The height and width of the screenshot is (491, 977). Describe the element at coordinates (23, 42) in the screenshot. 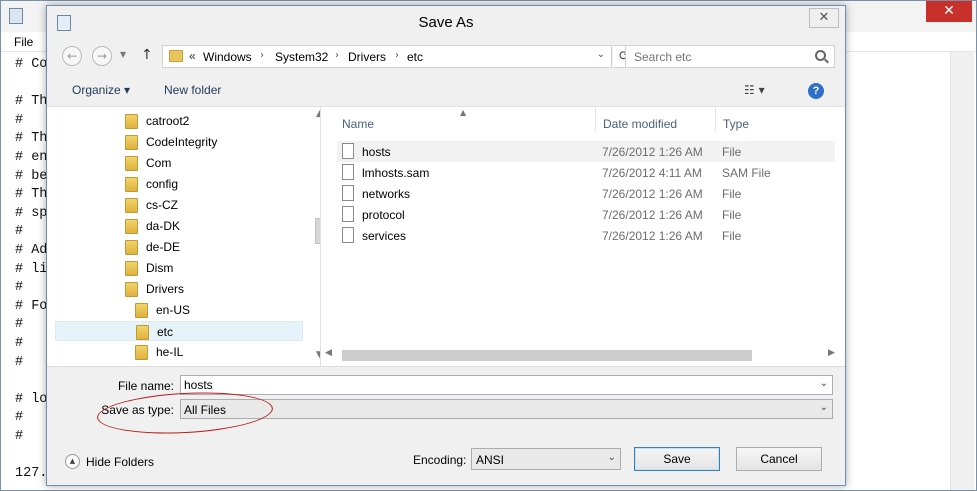

I see `menu-file: File` at that location.